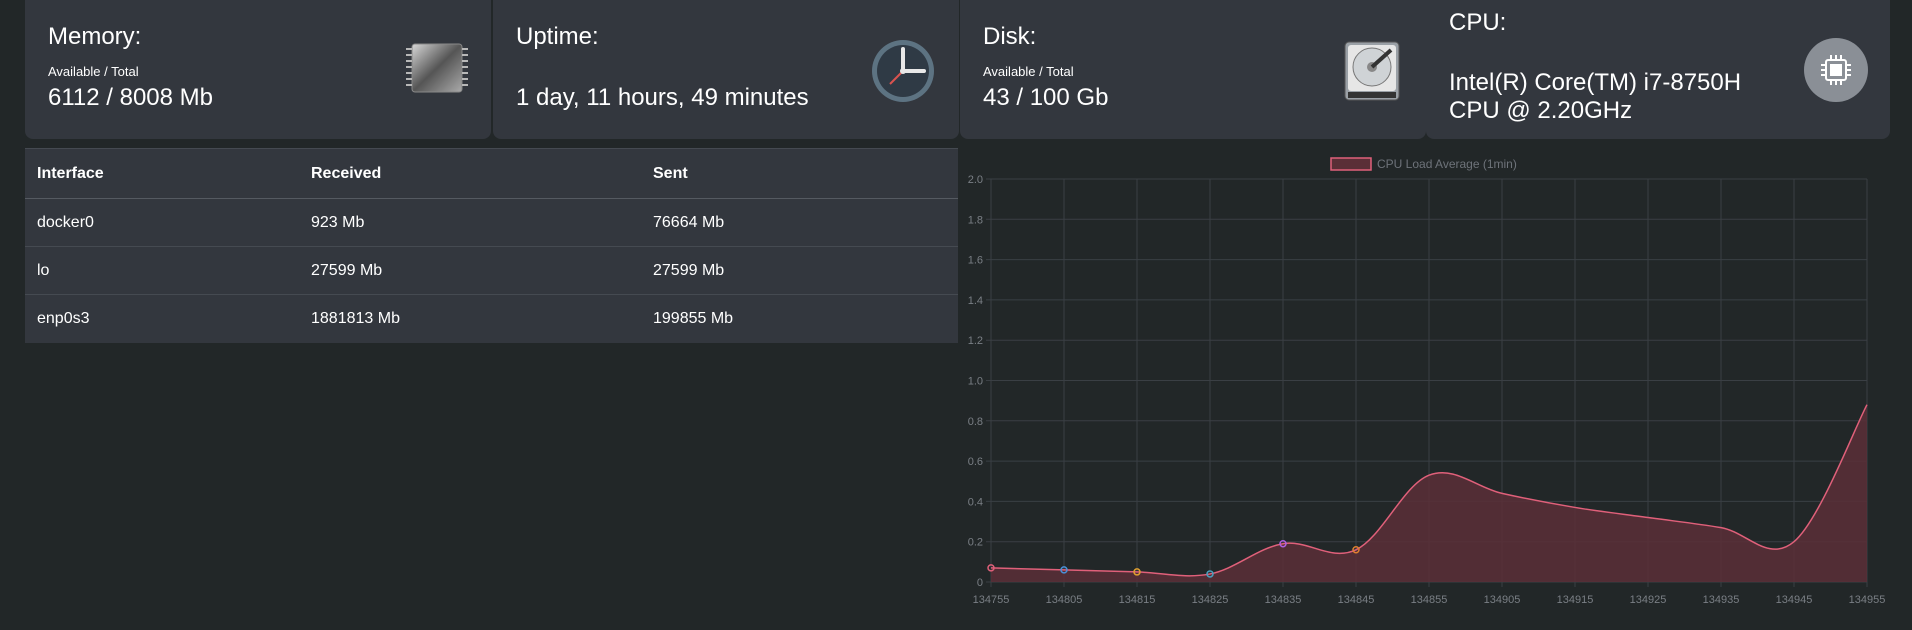  Describe the element at coordinates (70, 173) in the screenshot. I see `column-header-interface: Interface` at that location.